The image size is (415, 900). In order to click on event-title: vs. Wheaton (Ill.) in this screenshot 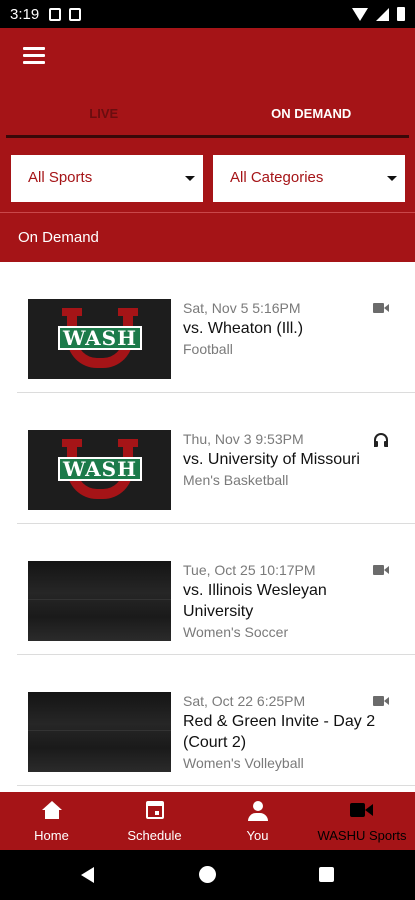, I will do `click(243, 328)`.